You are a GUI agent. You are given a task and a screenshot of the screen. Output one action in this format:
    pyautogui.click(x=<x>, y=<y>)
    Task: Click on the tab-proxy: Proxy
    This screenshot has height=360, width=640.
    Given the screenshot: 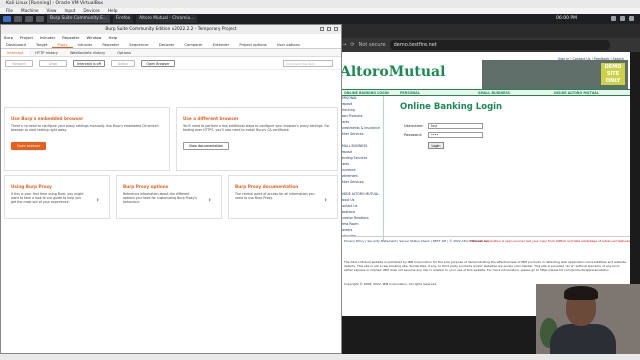 What is the action you would take?
    pyautogui.click(x=62, y=44)
    